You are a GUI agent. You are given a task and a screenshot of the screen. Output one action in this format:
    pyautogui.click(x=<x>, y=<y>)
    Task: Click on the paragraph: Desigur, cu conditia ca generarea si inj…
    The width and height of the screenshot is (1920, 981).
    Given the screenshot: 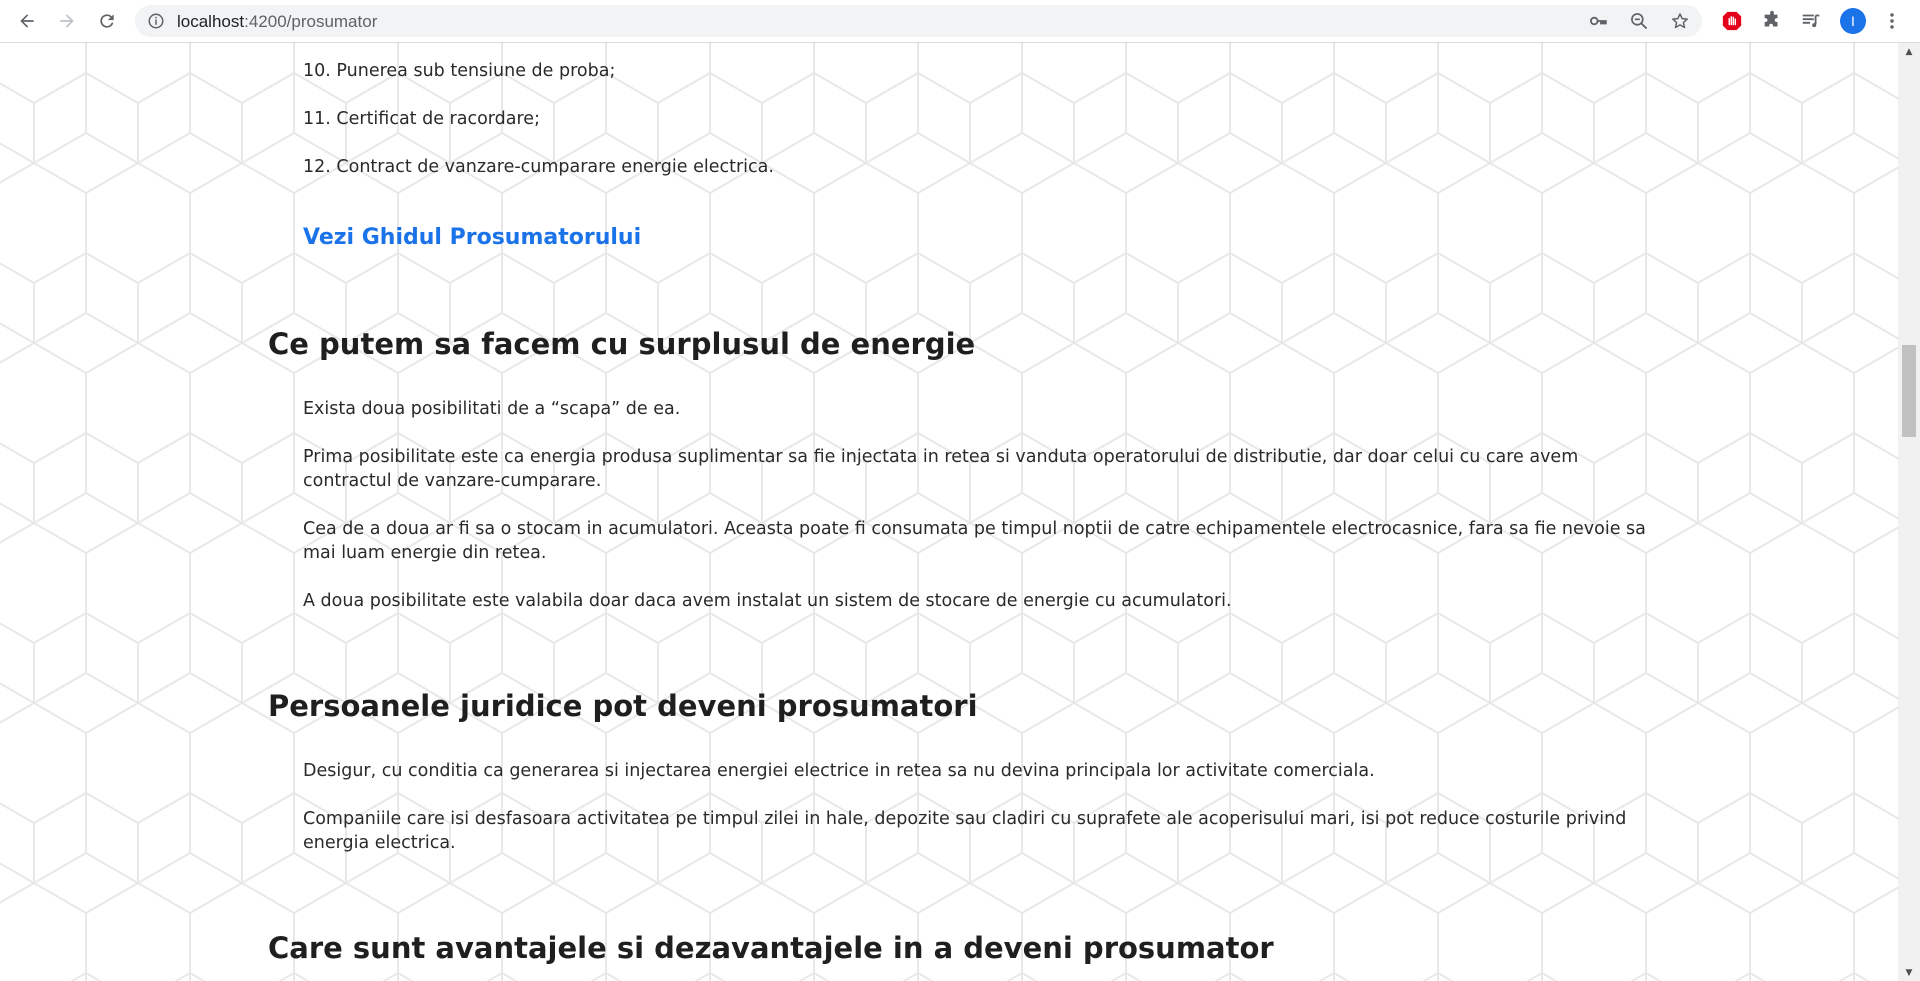 What is the action you would take?
    pyautogui.click(x=839, y=771)
    